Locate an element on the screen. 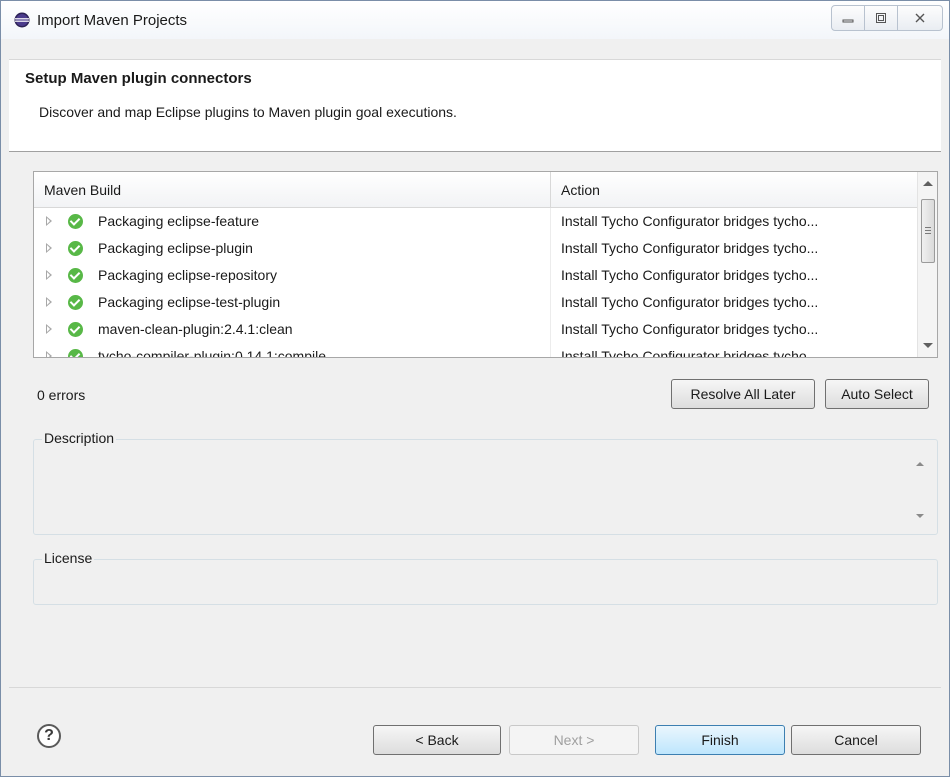 The height and width of the screenshot is (777, 950). title-bar: Import Maven Projects is located at coordinates (475, 20).